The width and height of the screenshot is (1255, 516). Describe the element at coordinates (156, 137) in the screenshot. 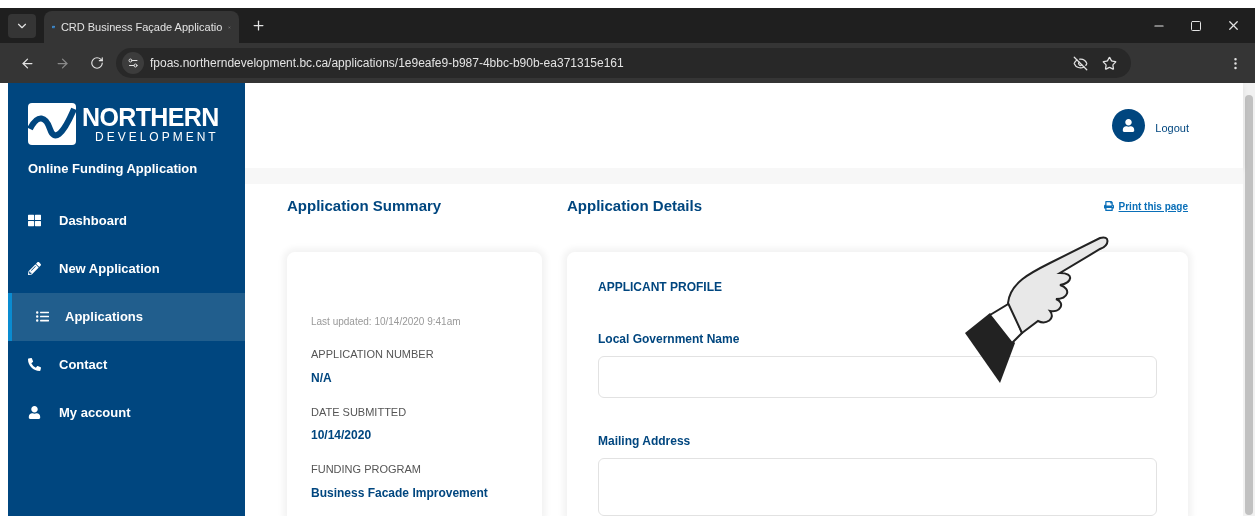

I see `brand-subtitle: DEVELOPMENT` at that location.